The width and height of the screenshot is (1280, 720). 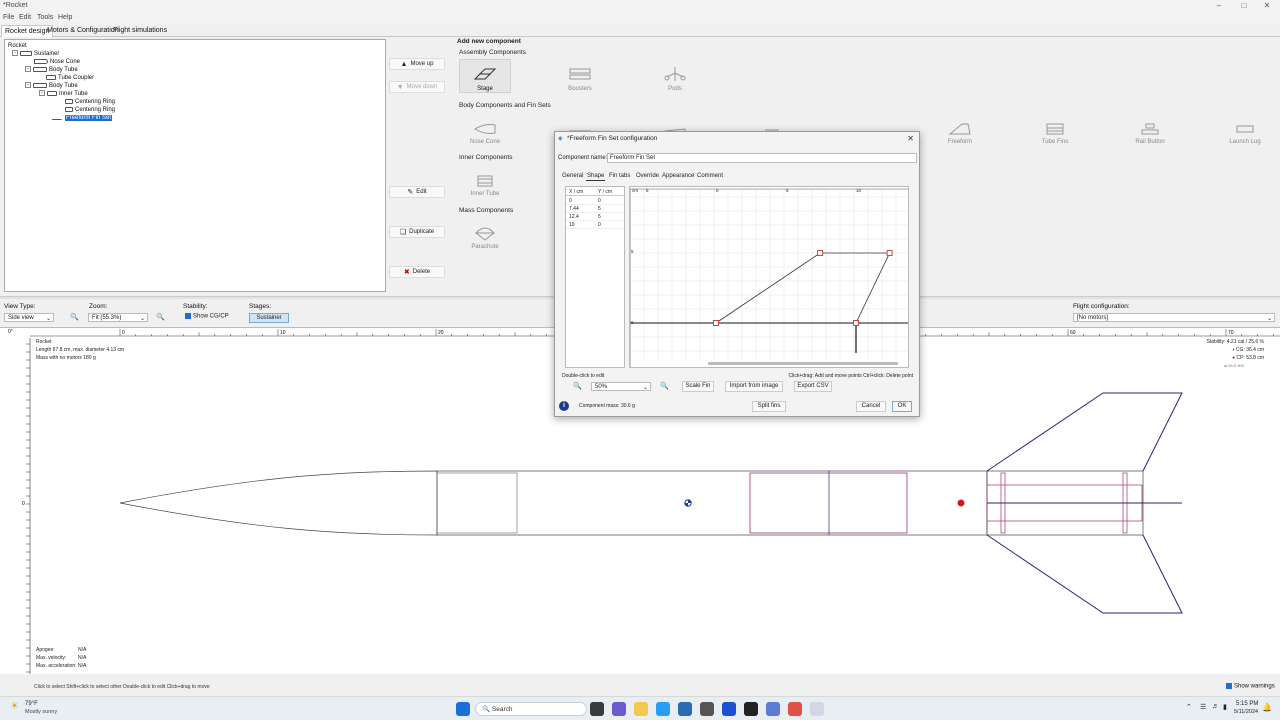 I want to click on move-down-button: ▼ Move down, so click(x=417, y=87).